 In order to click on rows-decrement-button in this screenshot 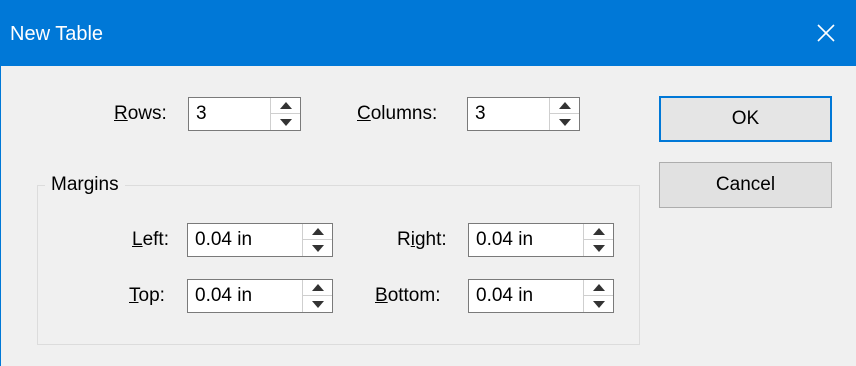, I will do `click(285, 122)`.